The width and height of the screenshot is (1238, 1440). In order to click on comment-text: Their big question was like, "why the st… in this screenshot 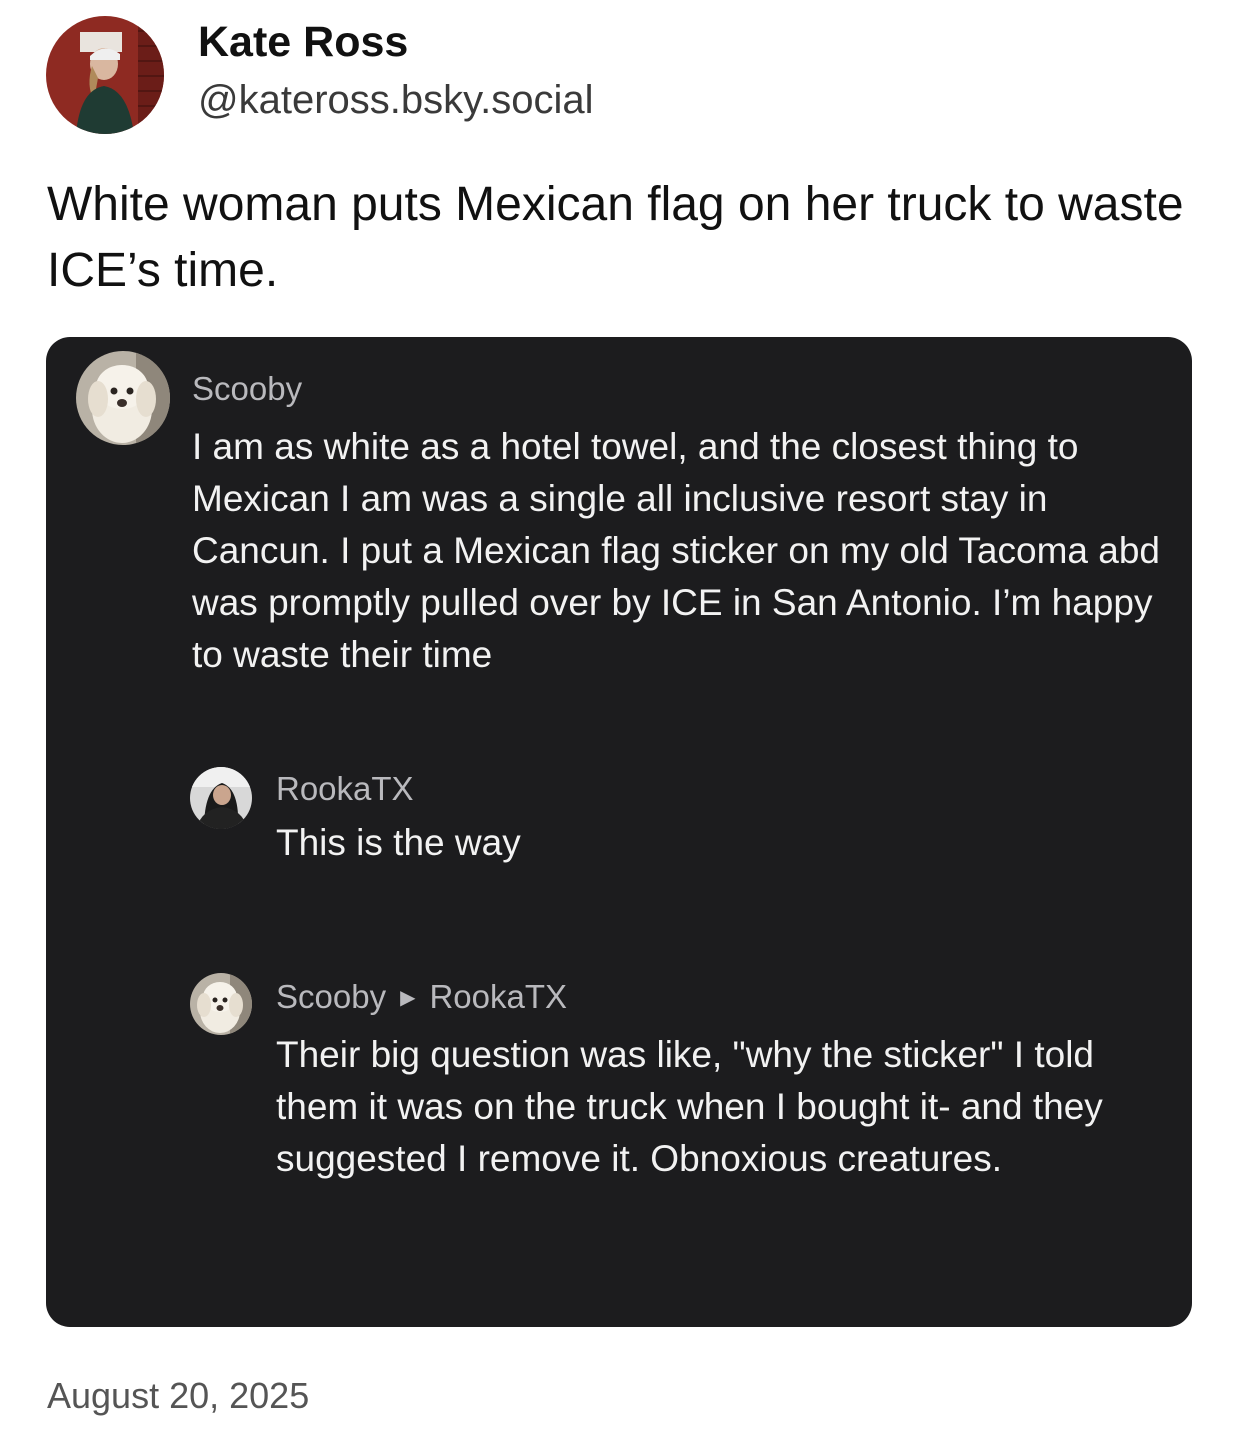, I will do `click(689, 1106)`.